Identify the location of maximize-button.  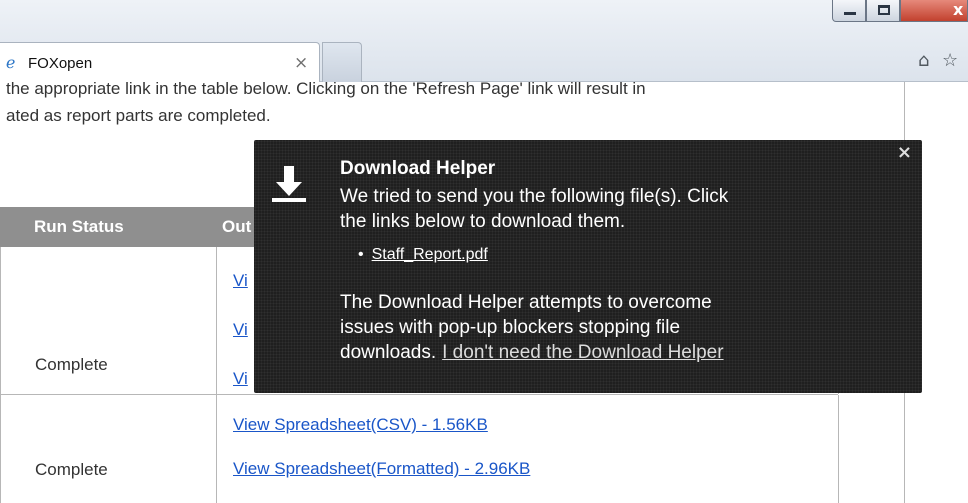
(883, 11).